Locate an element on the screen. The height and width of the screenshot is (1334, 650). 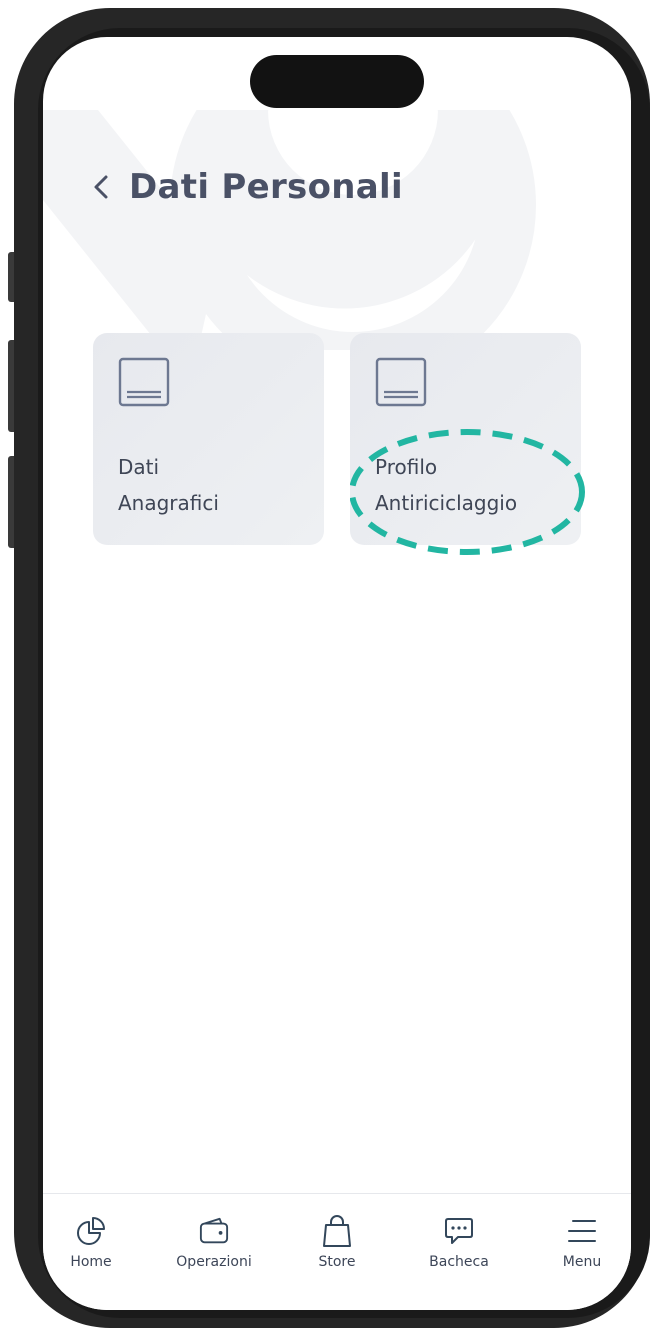
card-label-line: Antiriciclaggio is located at coordinates (446, 503).